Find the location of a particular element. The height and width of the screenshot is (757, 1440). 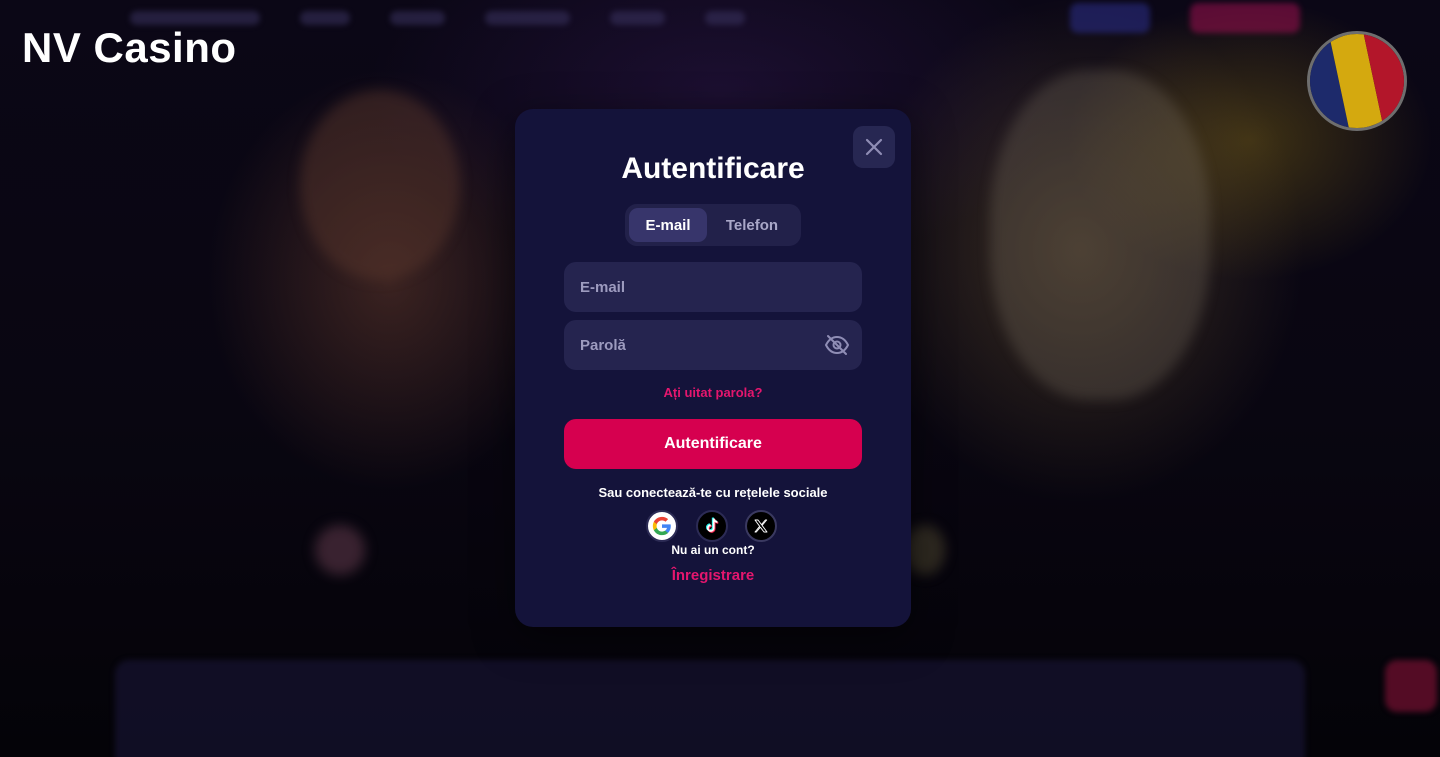

google-login-button is located at coordinates (662, 526).